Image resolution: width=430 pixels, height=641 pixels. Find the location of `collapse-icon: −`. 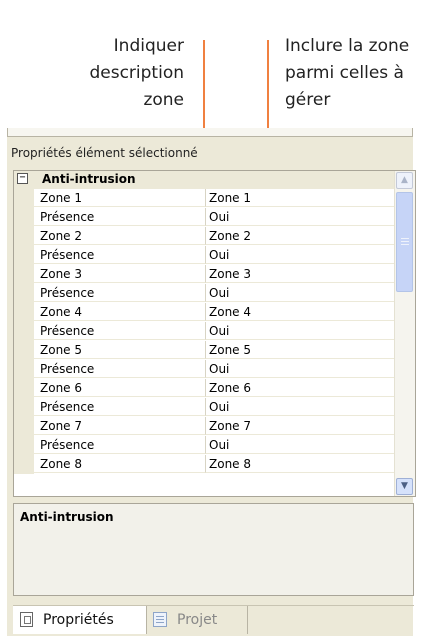

collapse-icon: − is located at coordinates (22, 178).